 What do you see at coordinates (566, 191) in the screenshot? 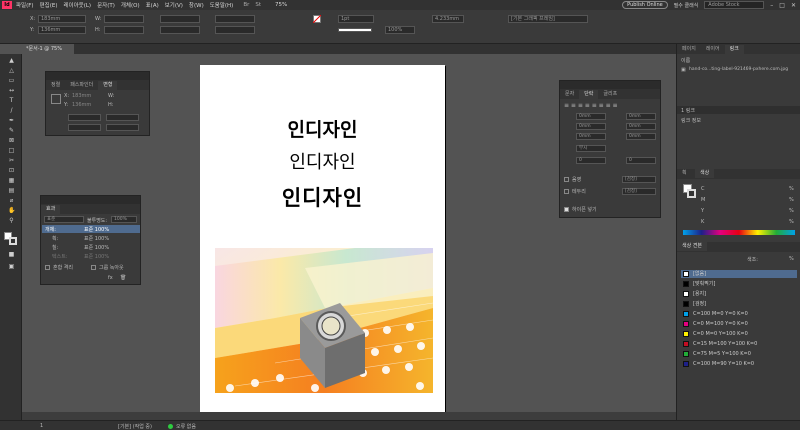
I see `border-checkbox` at bounding box center [566, 191].